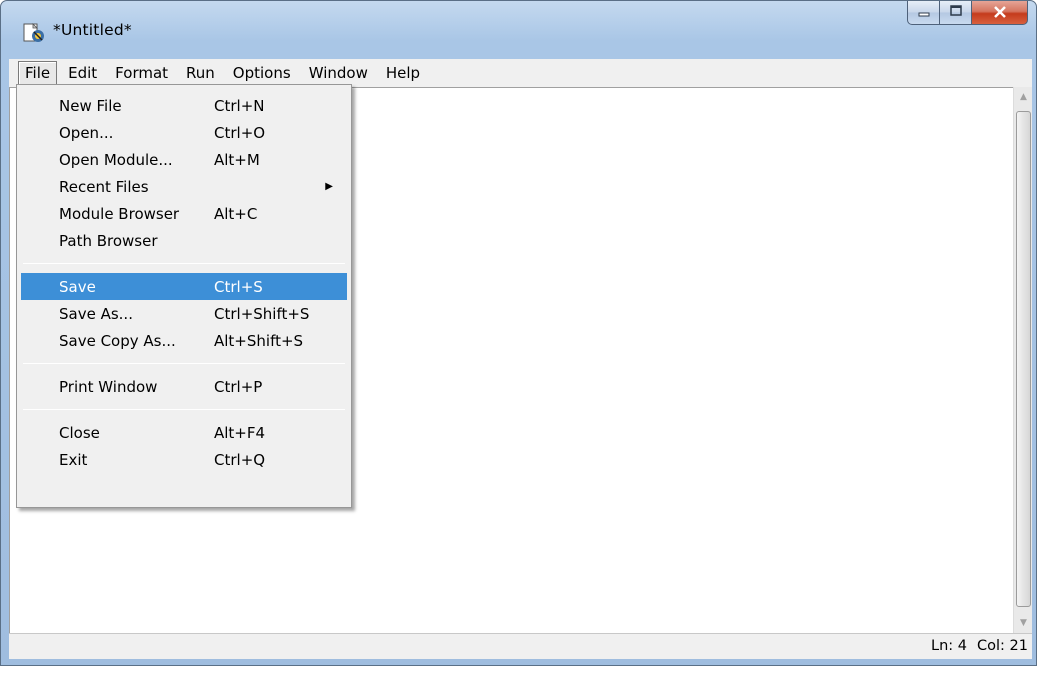 This screenshot has height=676, width=1037. What do you see at coordinates (237, 159) in the screenshot?
I see `menu-item-shortcut: Alt+M` at bounding box center [237, 159].